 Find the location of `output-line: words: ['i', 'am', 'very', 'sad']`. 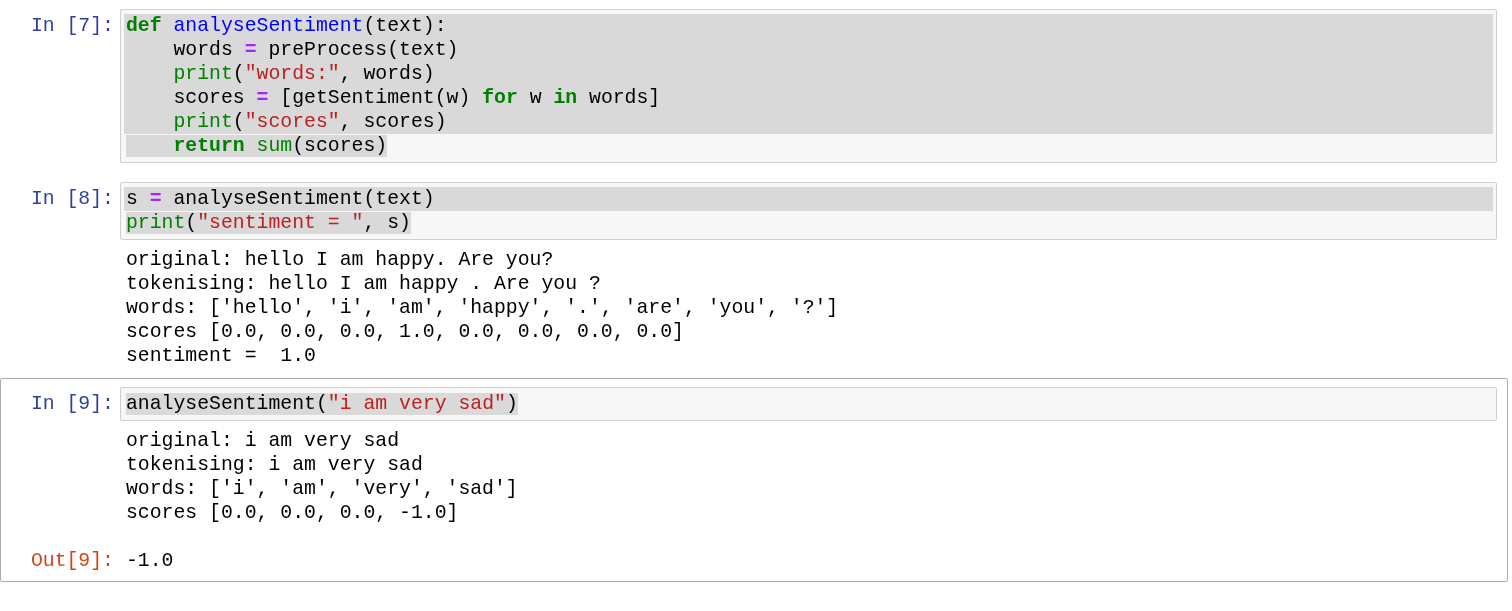

output-line: words: ['i', 'am', 'very', 'sad'] is located at coordinates (322, 489).